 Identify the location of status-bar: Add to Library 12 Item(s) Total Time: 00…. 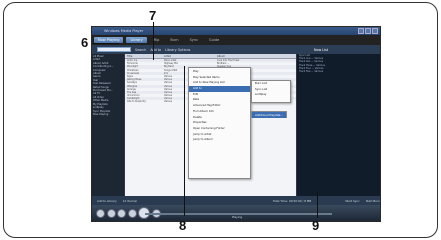
(236, 200).